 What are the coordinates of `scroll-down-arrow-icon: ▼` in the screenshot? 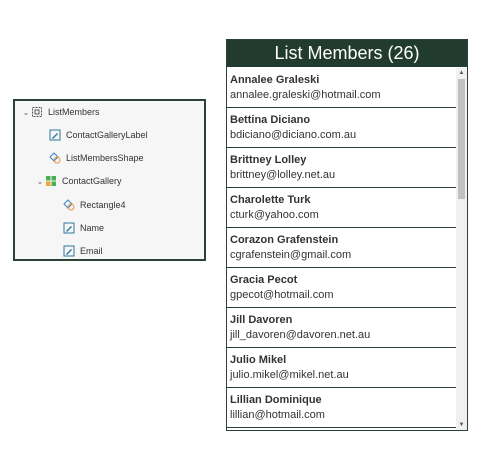 It's located at (461, 425).